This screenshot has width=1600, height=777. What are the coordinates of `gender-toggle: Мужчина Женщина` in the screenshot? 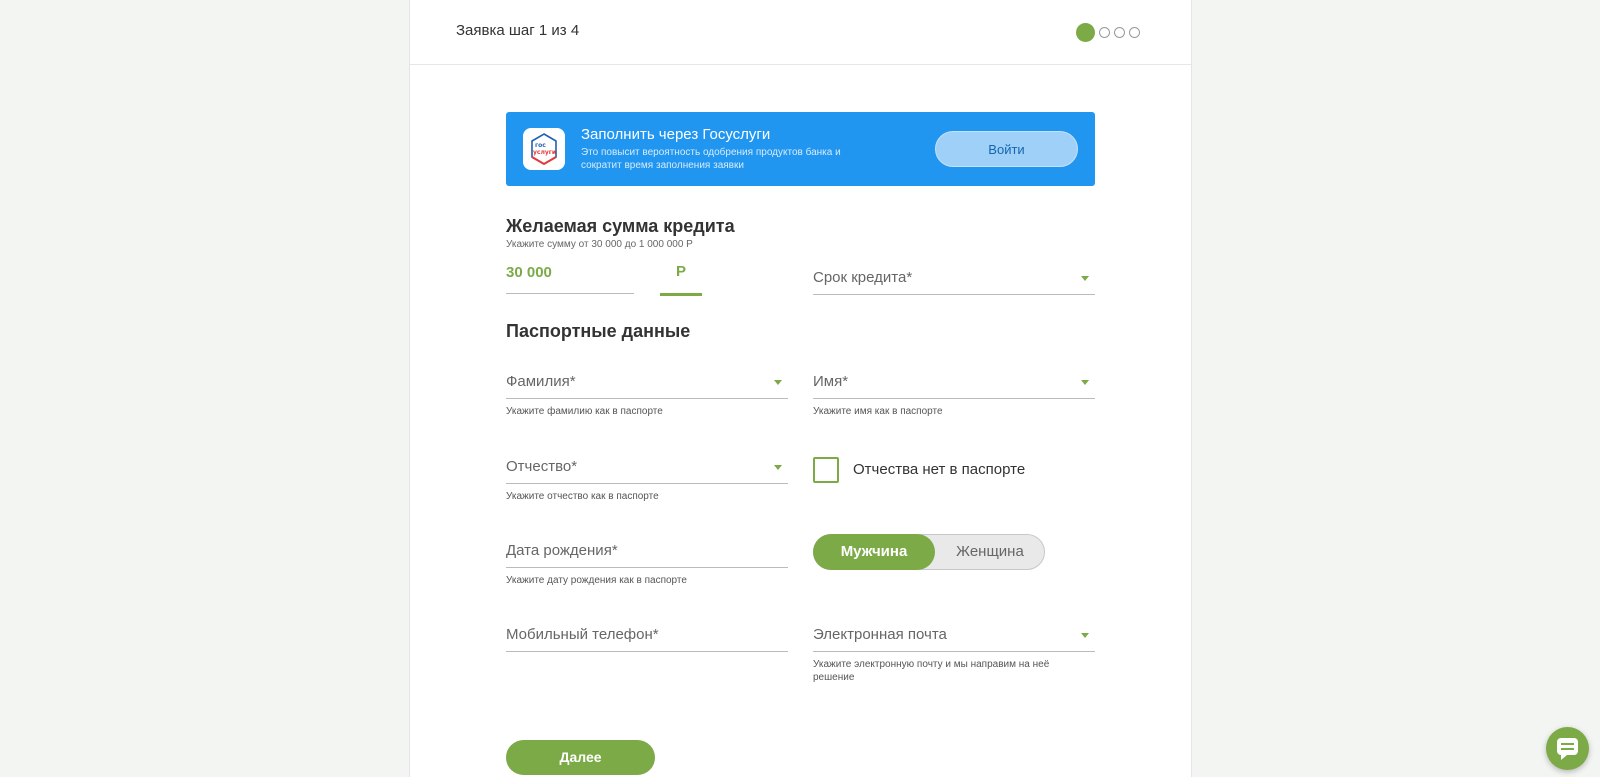 It's located at (929, 552).